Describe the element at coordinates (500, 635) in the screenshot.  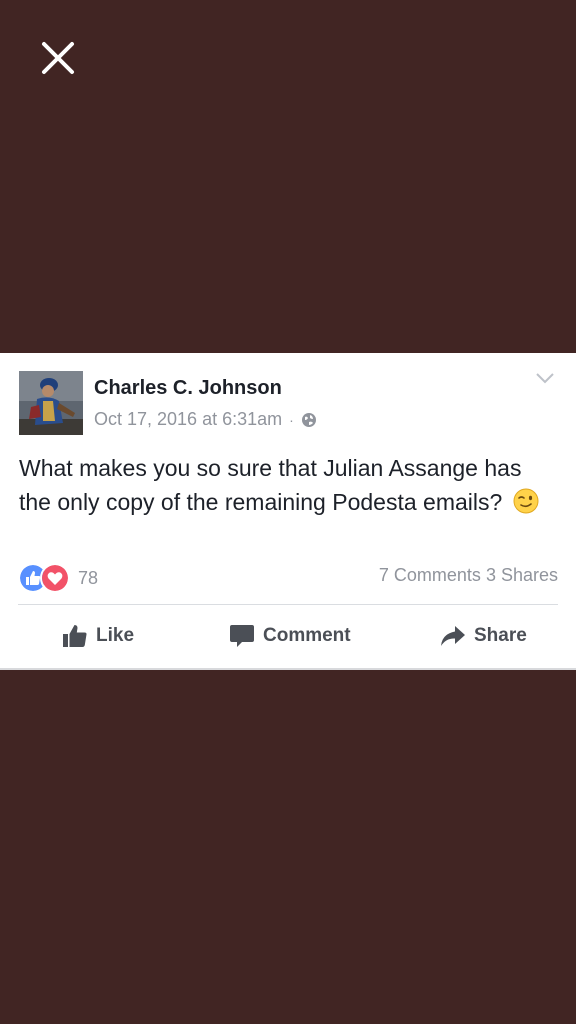
I see `share-label: Share` at that location.